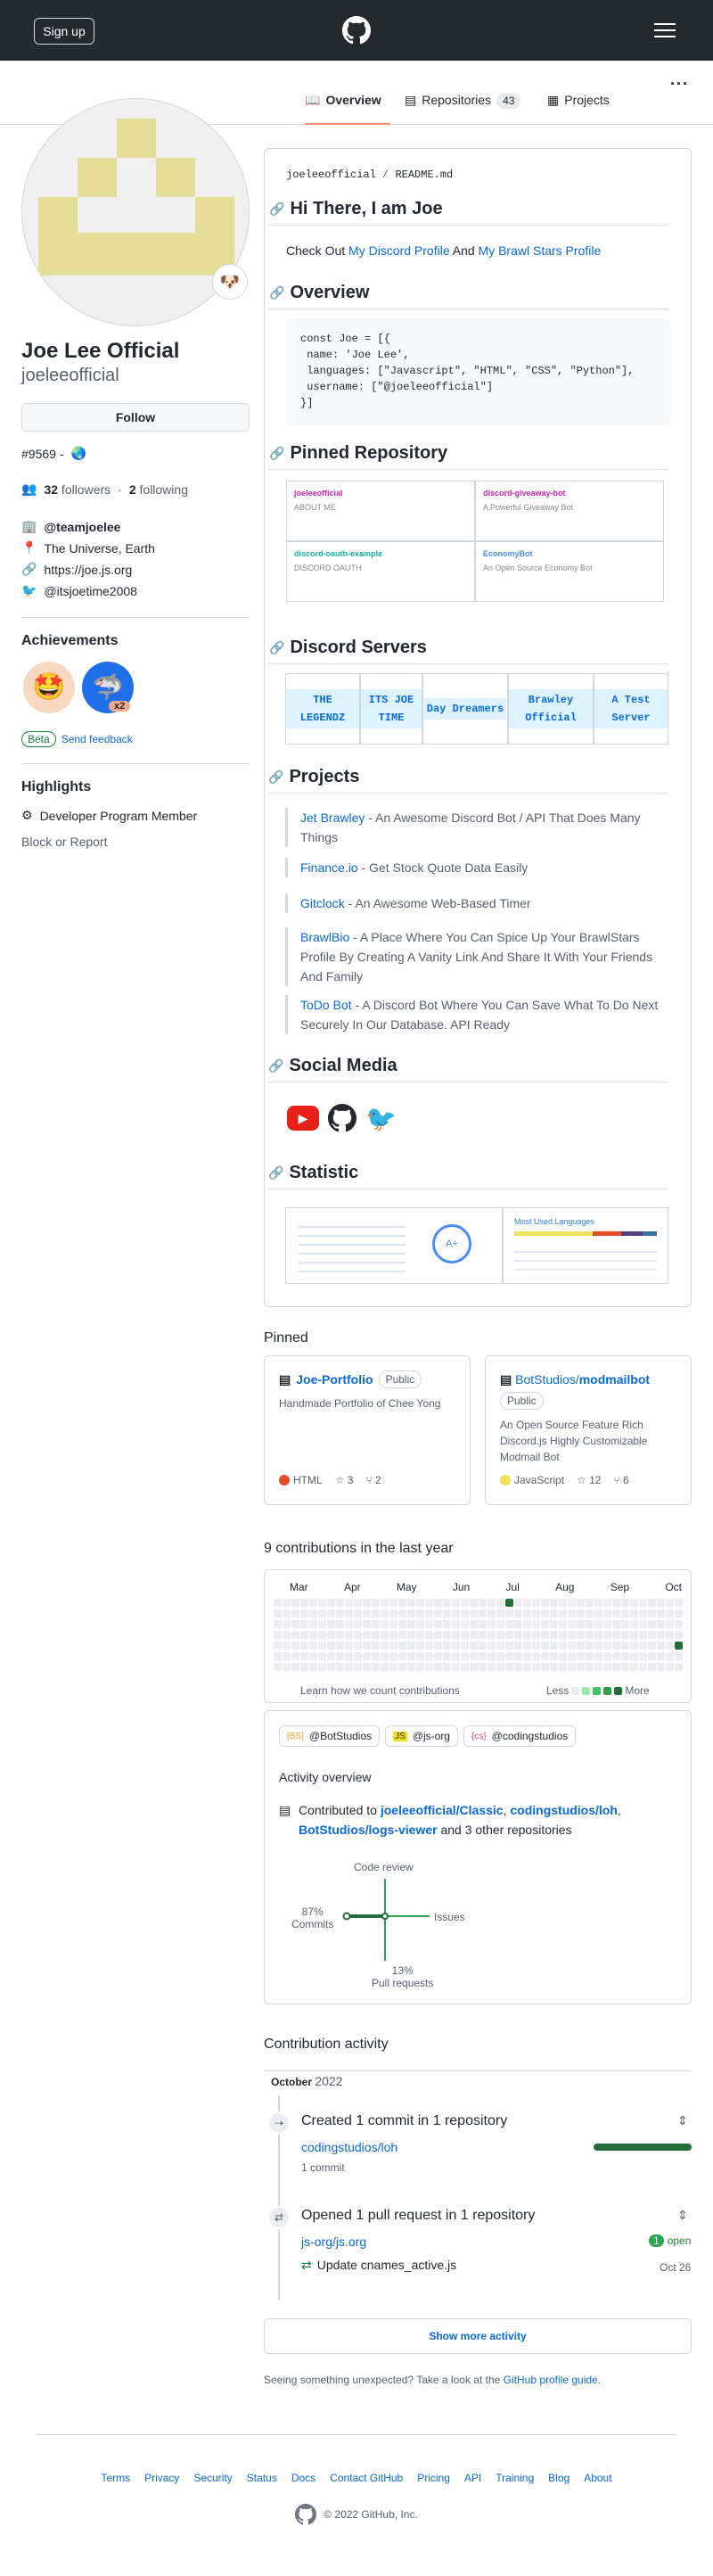  What do you see at coordinates (463, 109) in the screenshot?
I see `tab-repositories: ▤ Repositories 43` at bounding box center [463, 109].